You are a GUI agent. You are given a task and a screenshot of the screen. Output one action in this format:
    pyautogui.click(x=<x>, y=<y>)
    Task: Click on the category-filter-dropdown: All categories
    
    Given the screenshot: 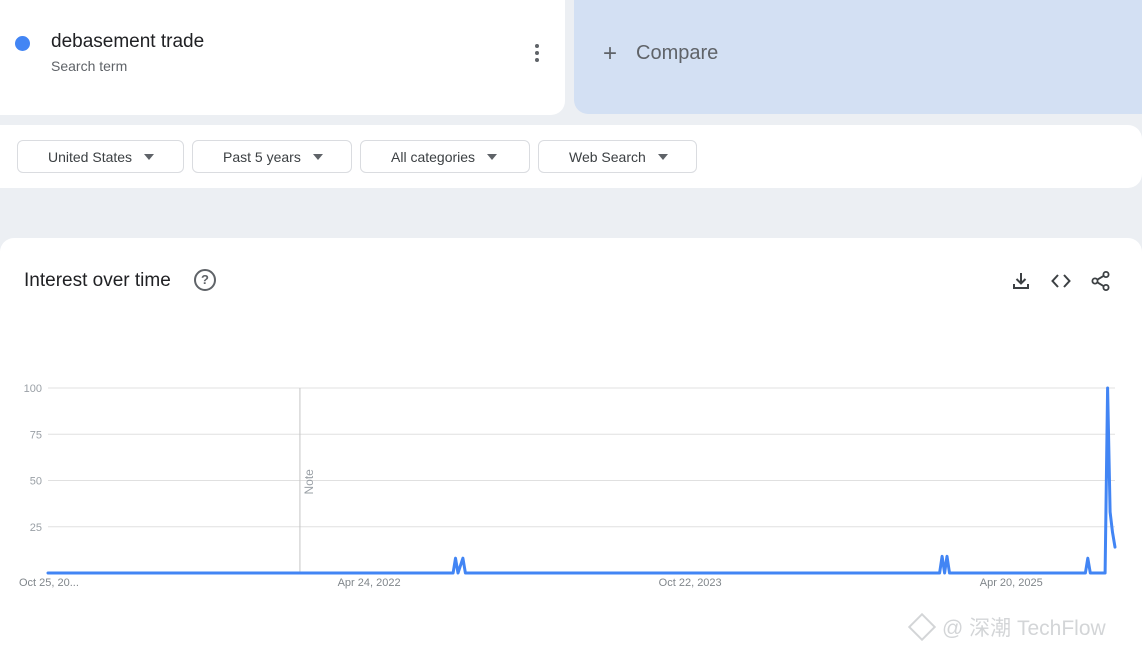 What is the action you would take?
    pyautogui.click(x=445, y=156)
    